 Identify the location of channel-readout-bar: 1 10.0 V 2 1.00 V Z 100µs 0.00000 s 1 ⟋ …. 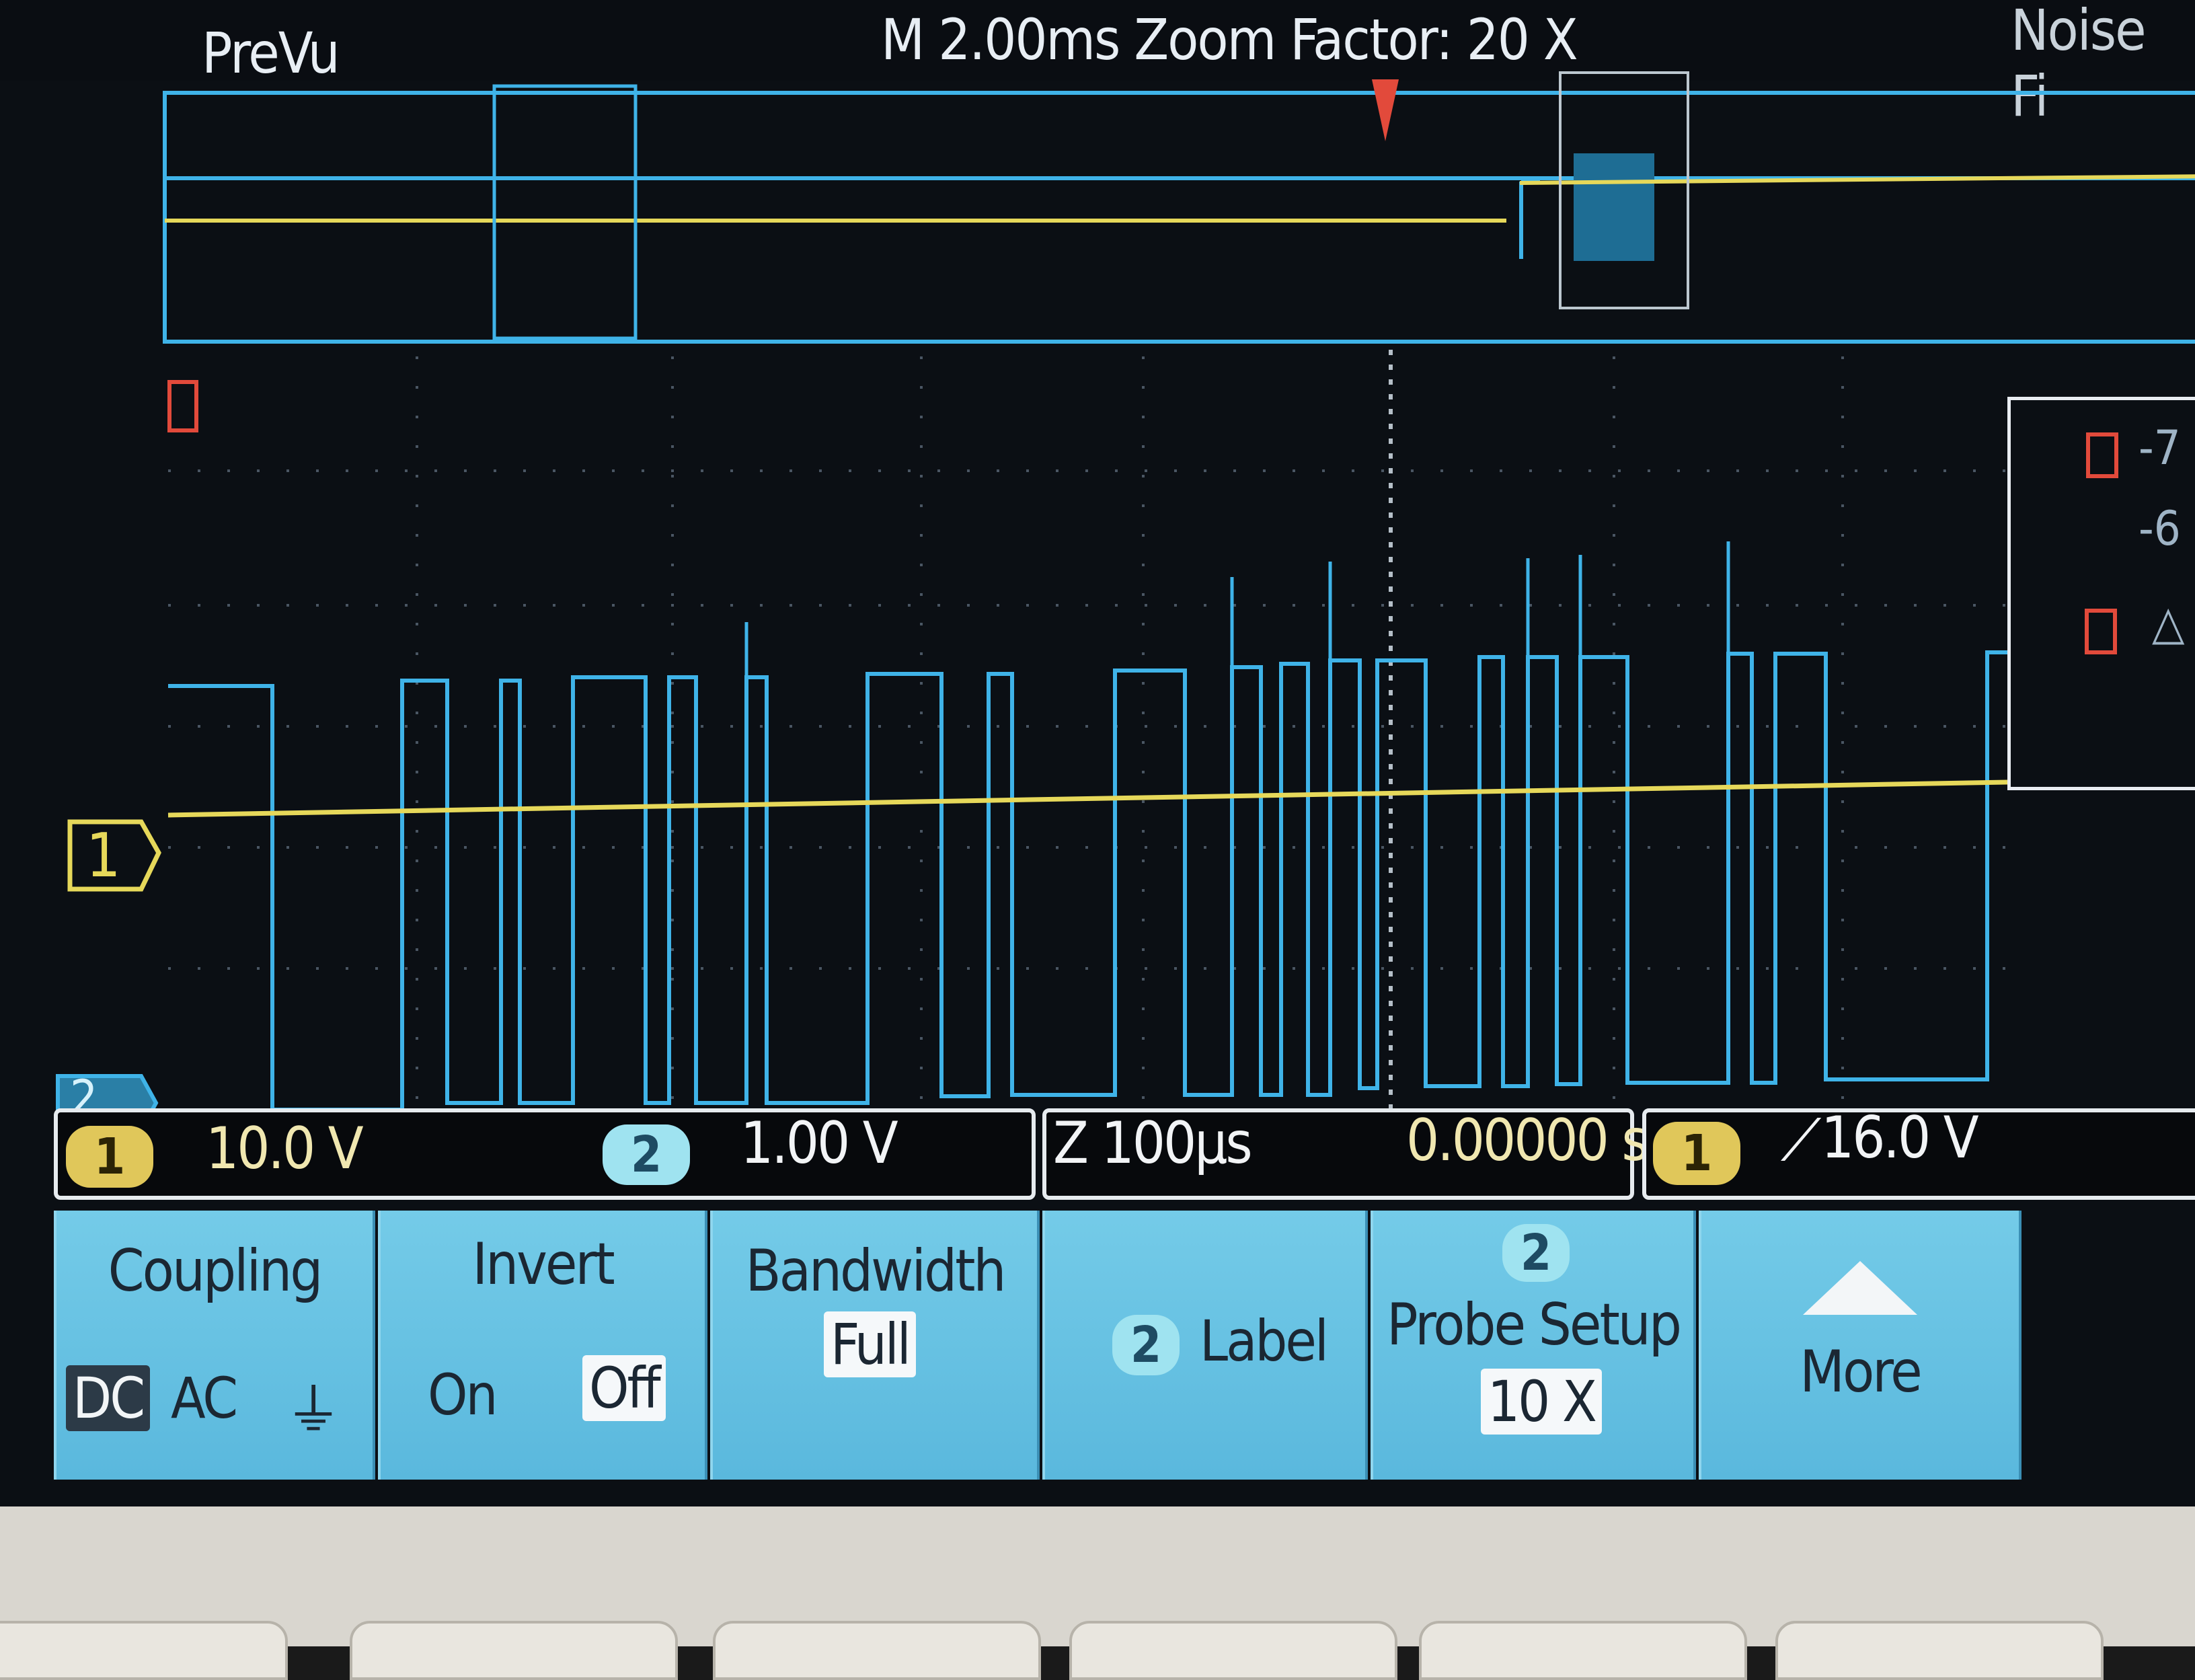
(1124, 1156).